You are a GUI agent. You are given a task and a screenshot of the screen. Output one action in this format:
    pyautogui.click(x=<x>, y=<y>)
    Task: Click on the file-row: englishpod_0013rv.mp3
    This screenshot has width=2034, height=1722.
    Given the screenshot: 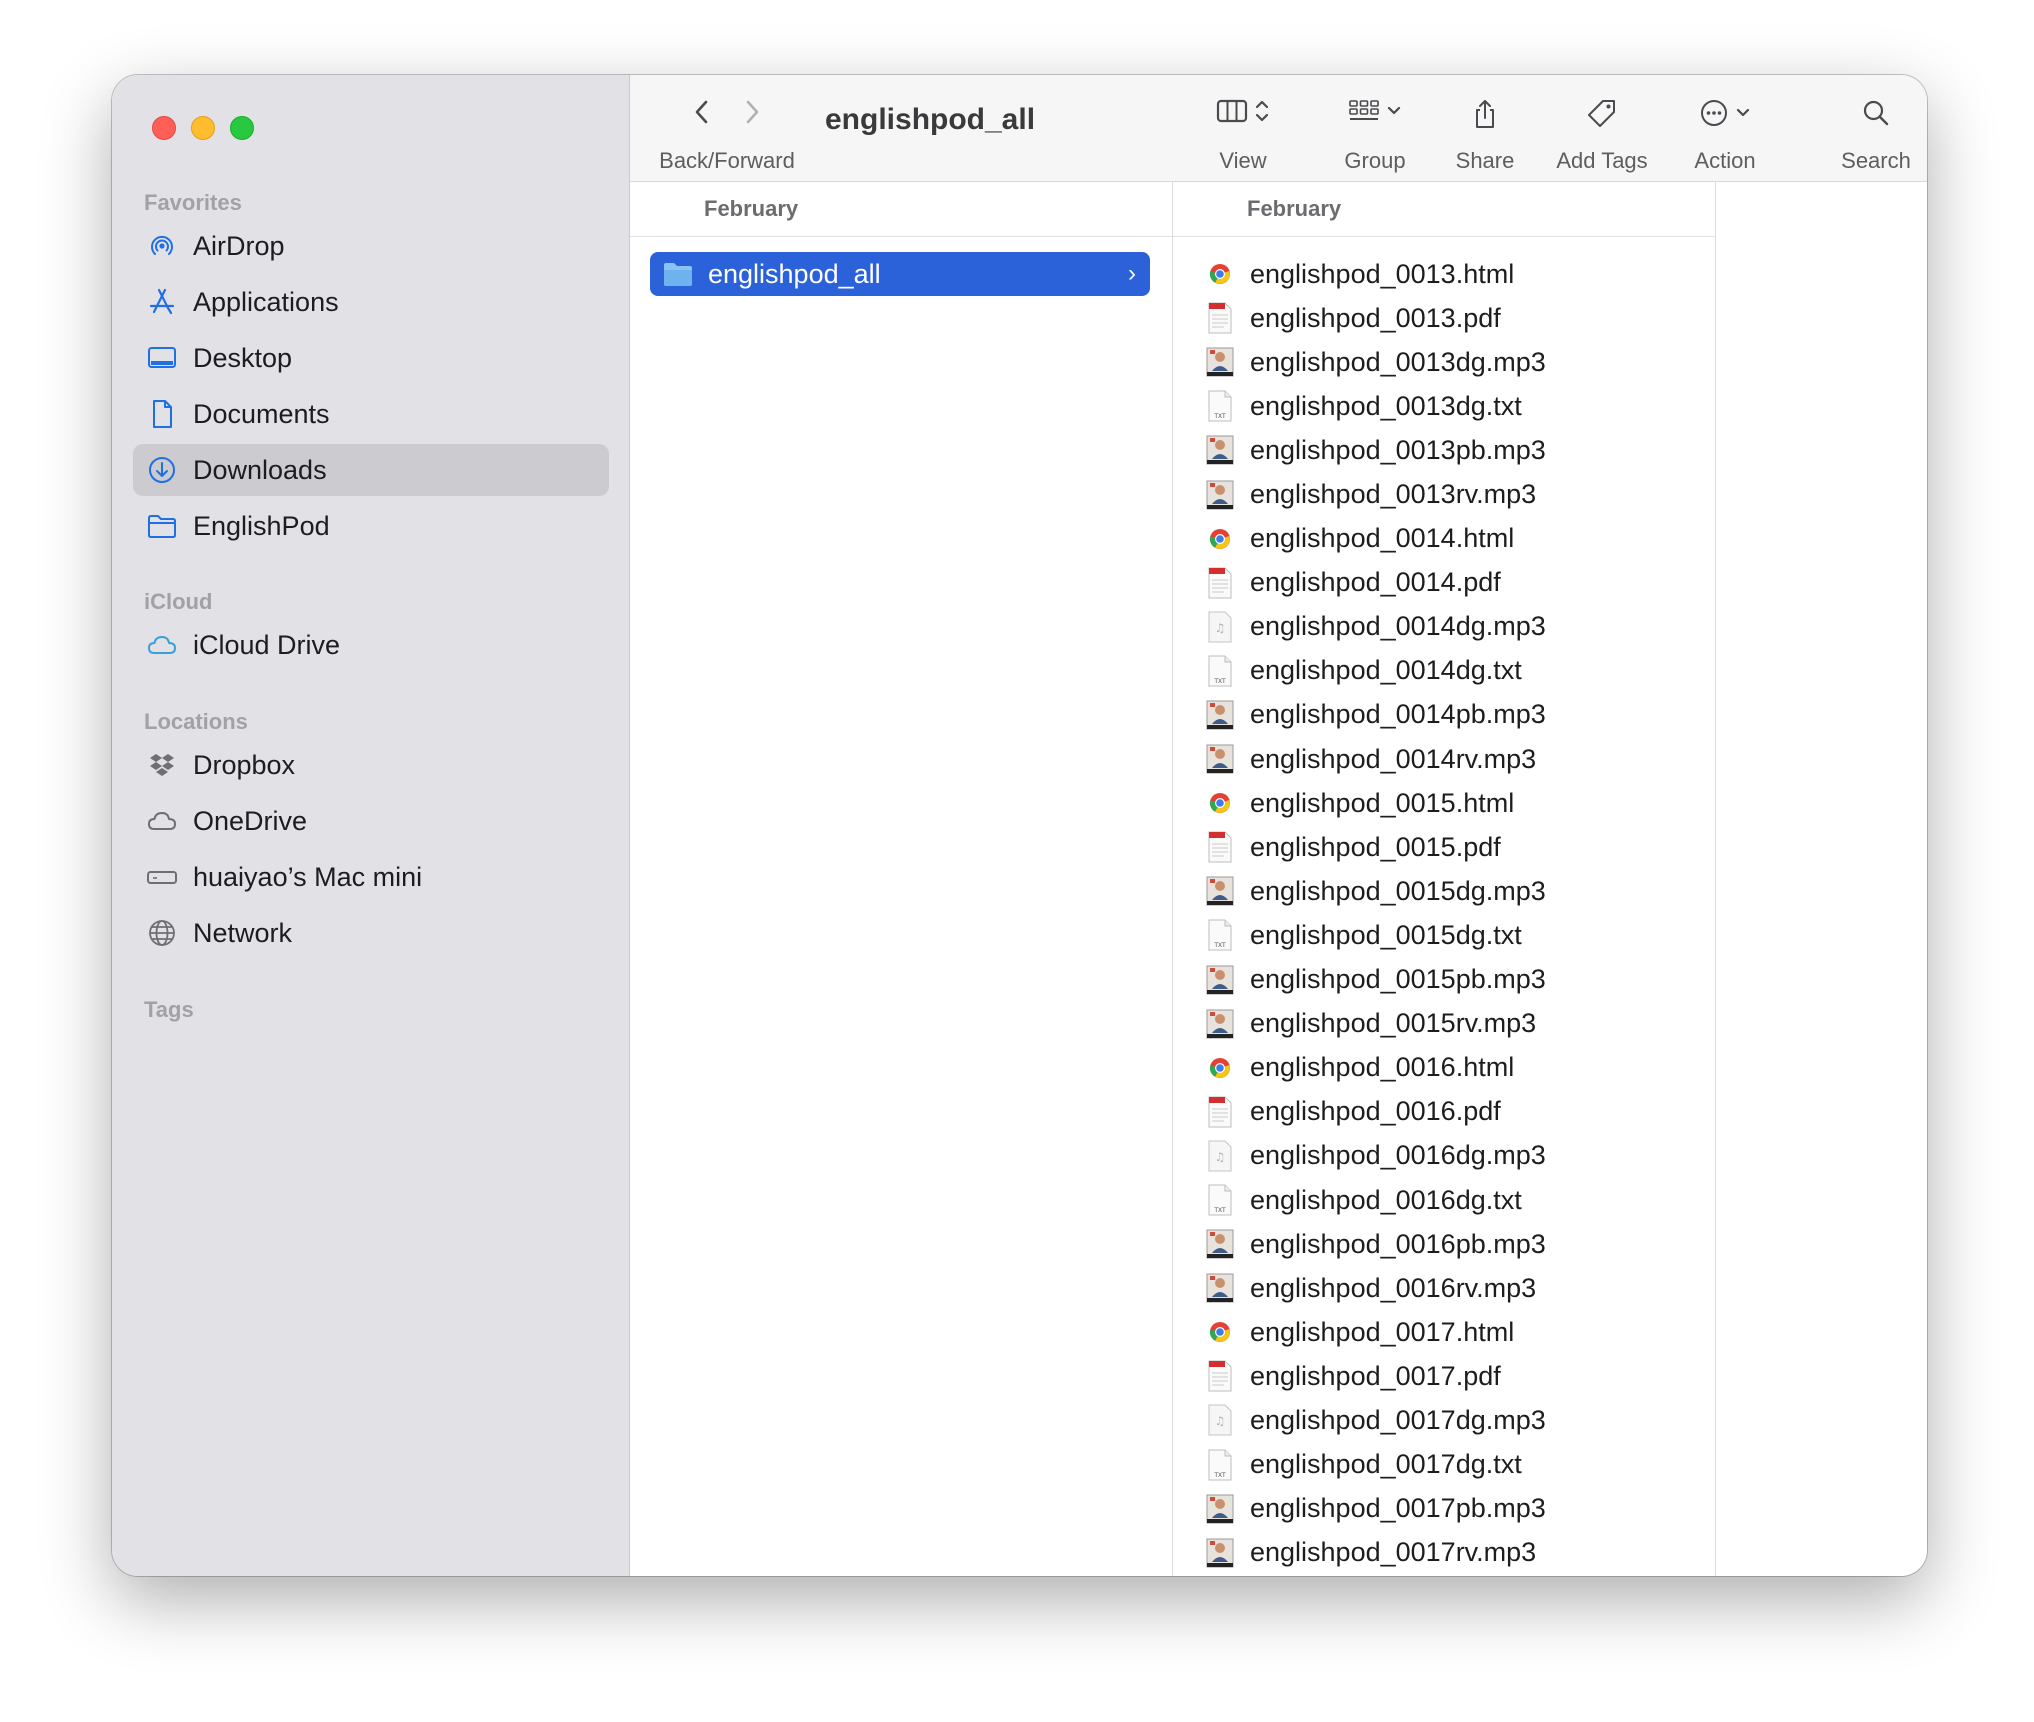 What is the action you would take?
    pyautogui.click(x=1444, y=494)
    